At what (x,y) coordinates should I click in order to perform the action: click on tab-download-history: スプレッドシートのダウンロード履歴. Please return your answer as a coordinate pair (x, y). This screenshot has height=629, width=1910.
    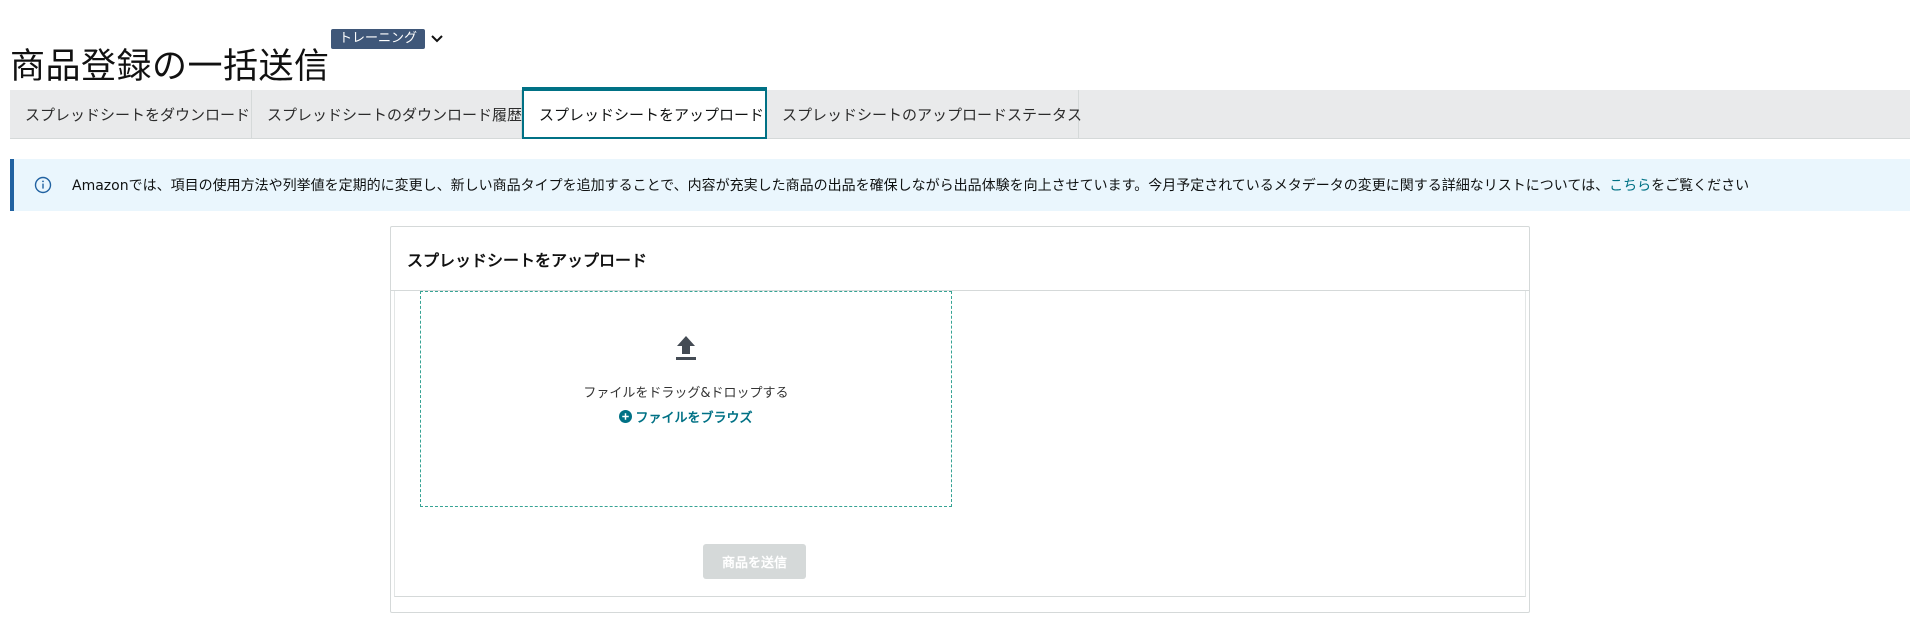
    Looking at the image, I should click on (387, 114).